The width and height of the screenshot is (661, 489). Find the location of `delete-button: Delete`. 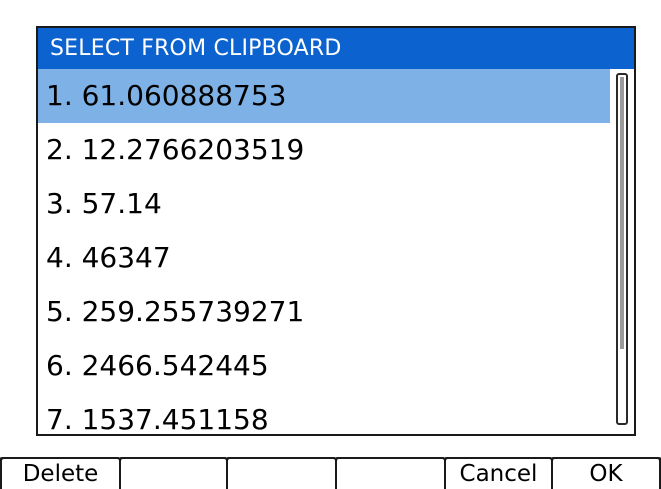

delete-button: Delete is located at coordinates (60, 472).